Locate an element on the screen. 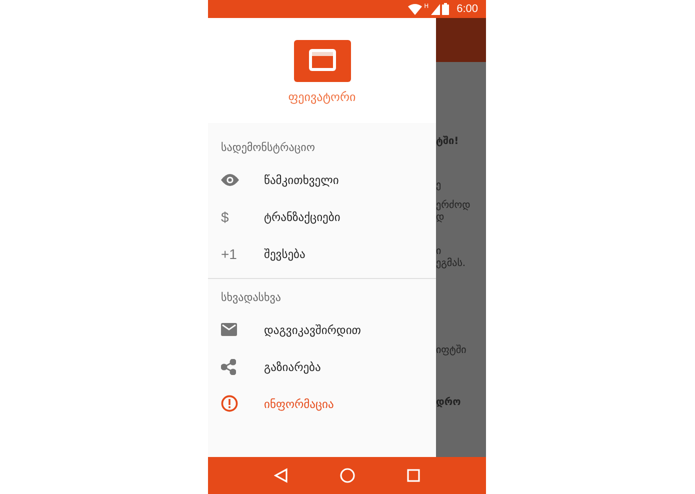 This screenshot has height=494, width=695. drawer-item: გაზიარება is located at coordinates (322, 366).